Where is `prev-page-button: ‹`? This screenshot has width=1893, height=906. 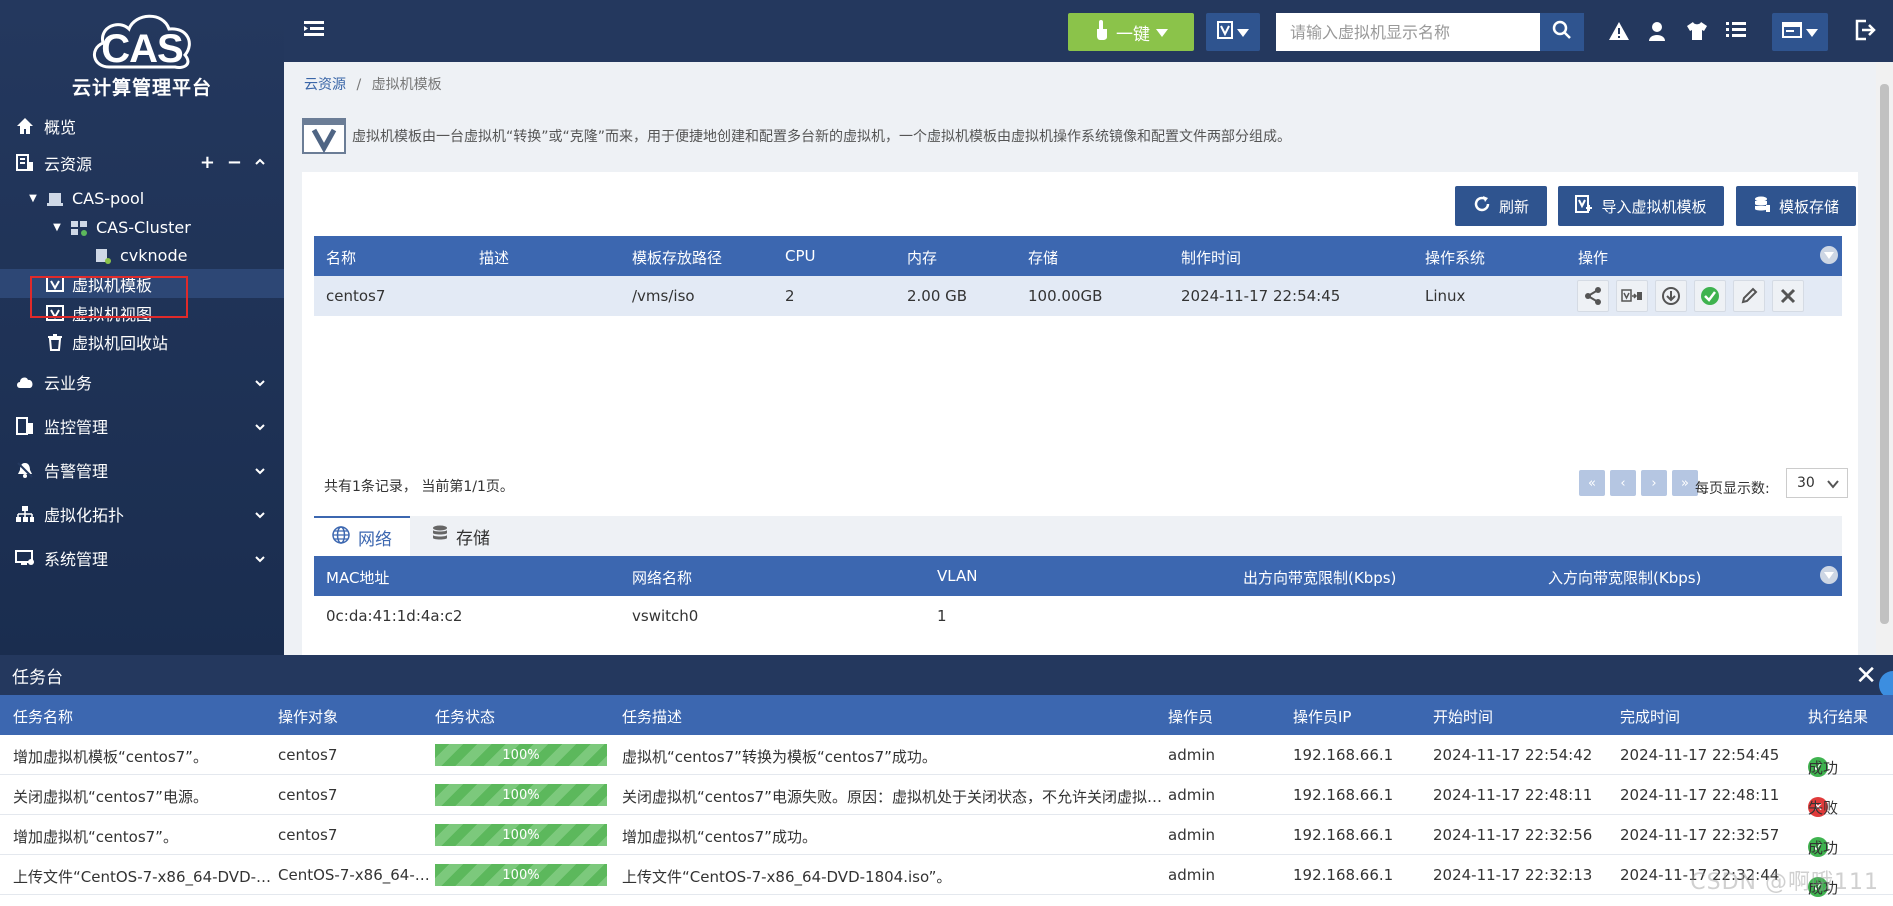
prev-page-button: ‹ is located at coordinates (1623, 483).